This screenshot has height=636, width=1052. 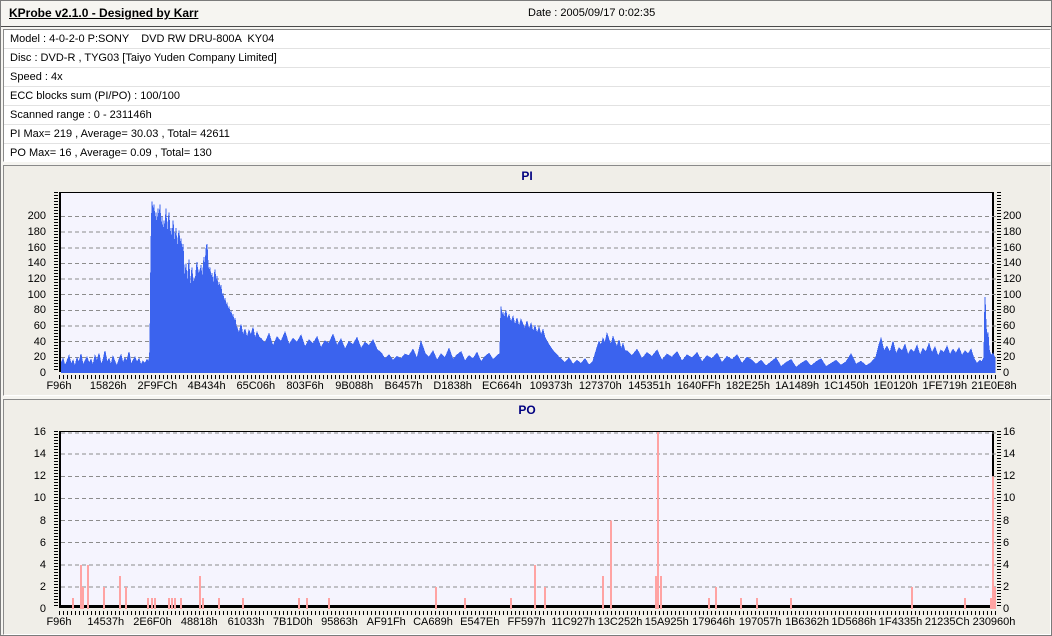 What do you see at coordinates (108, 386) in the screenshot?
I see `x-axis-label: 15826h` at bounding box center [108, 386].